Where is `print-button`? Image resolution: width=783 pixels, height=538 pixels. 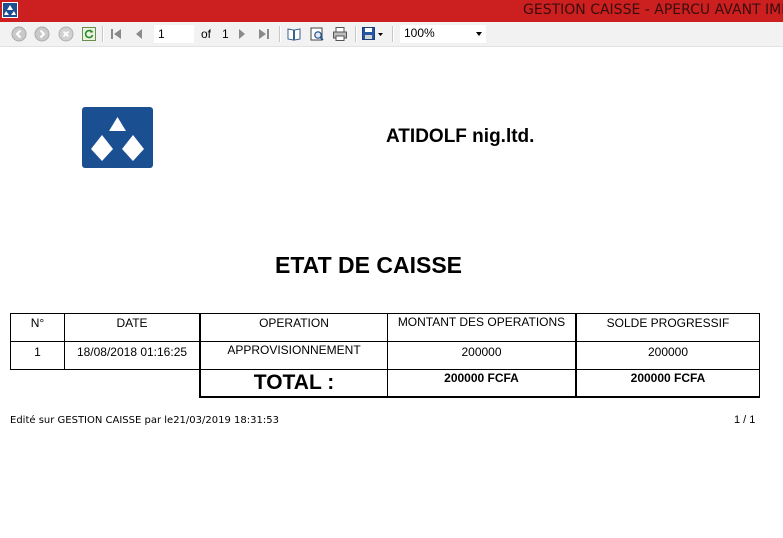 print-button is located at coordinates (340, 34).